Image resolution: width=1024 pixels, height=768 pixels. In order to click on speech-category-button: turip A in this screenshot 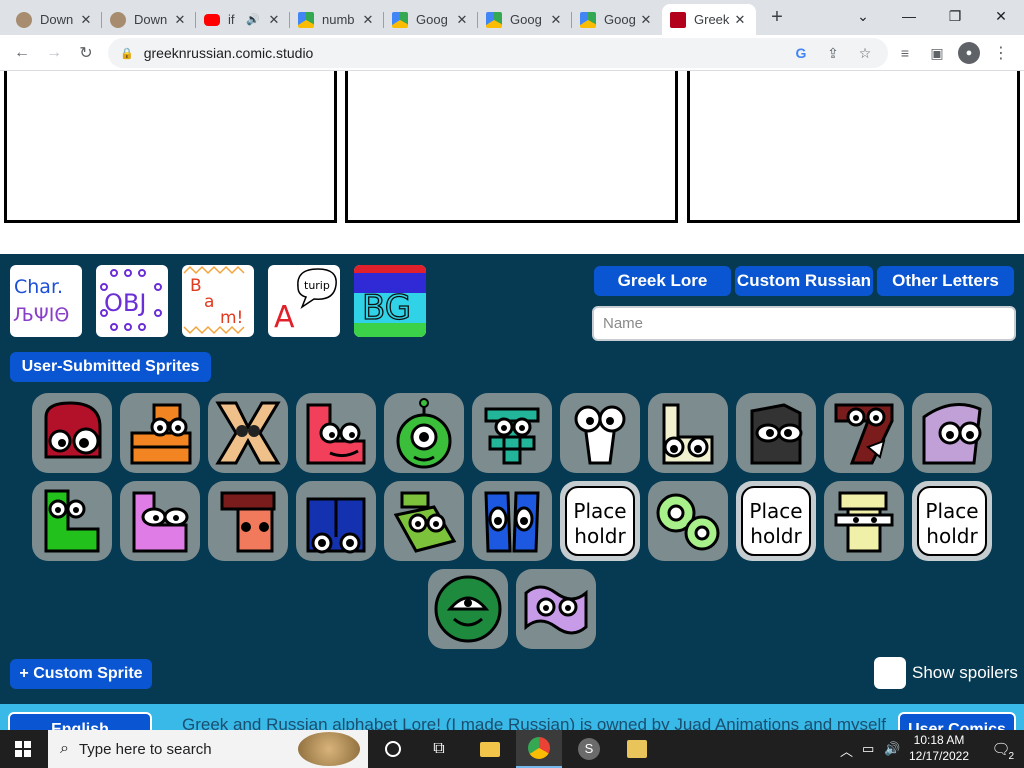, I will do `click(304, 301)`.